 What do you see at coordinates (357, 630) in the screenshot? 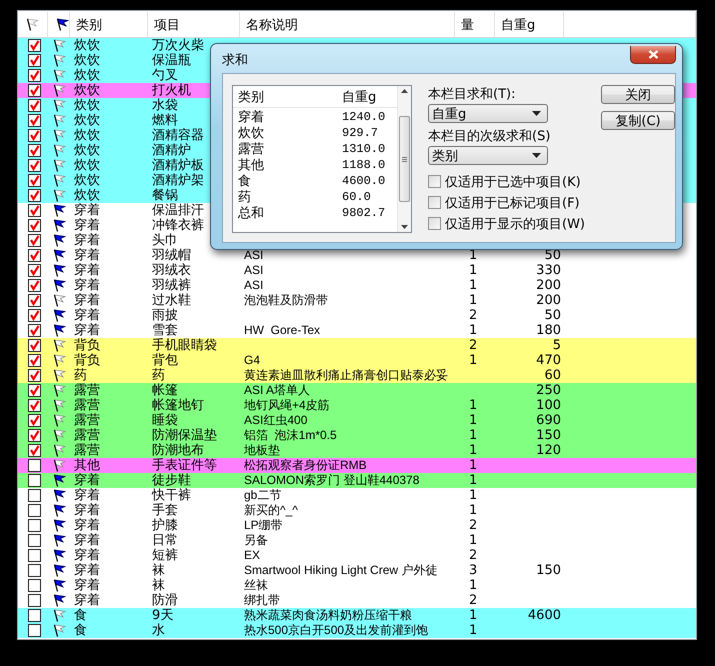
I see `table-row: 食 水 热水500京白开500及出发前灌到饱 1` at bounding box center [357, 630].